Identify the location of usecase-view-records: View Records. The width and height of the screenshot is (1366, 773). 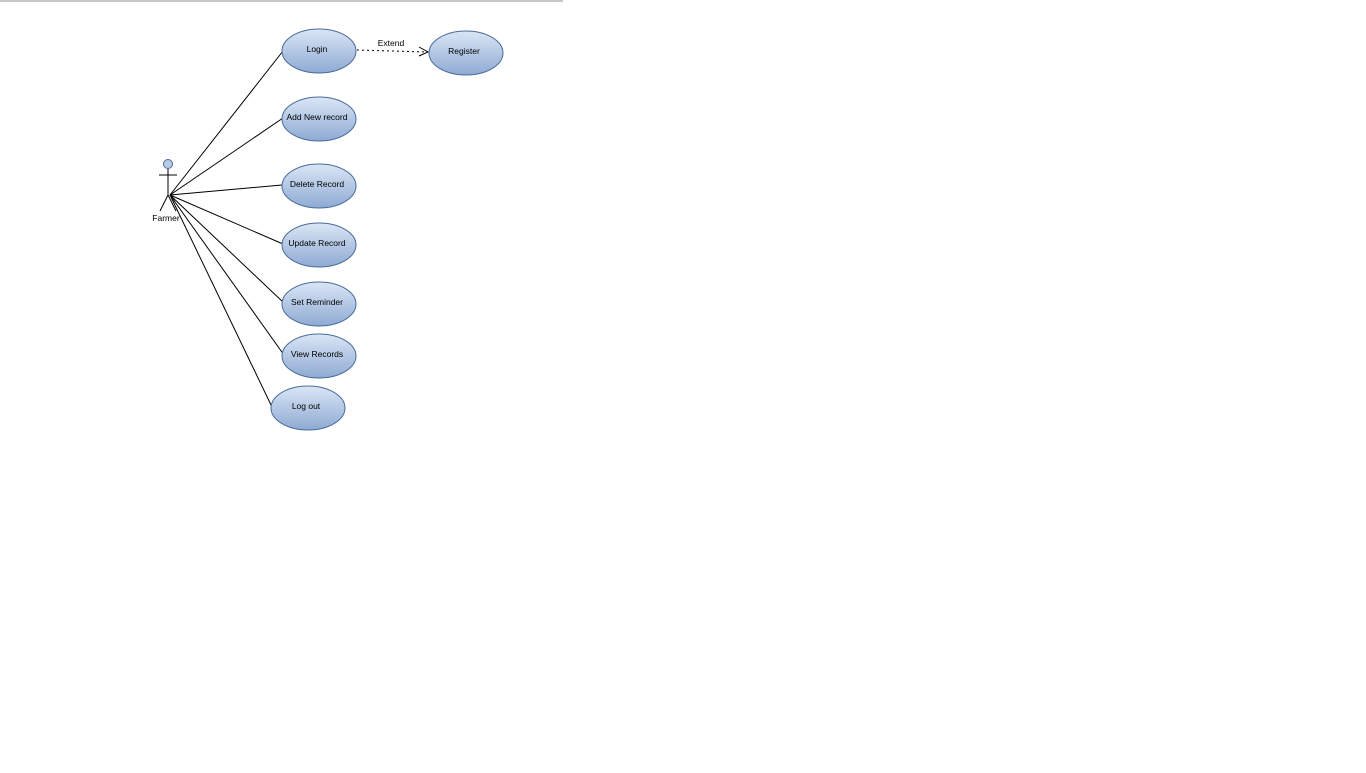
(319, 356).